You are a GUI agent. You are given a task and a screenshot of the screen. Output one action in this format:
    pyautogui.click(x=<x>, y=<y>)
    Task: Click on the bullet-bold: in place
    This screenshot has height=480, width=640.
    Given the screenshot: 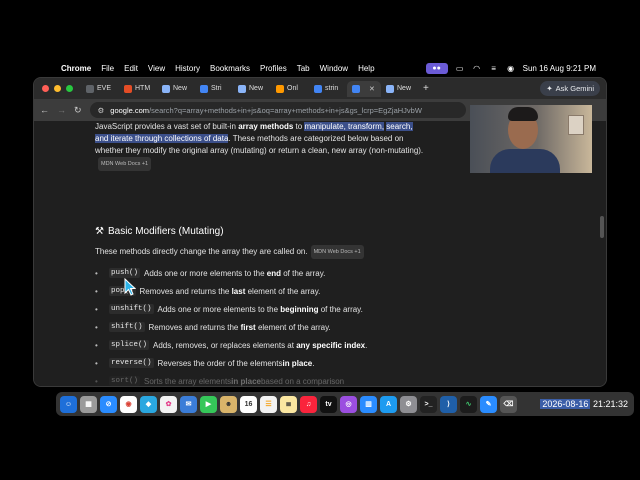 What is the action you would take?
    pyautogui.click(x=297, y=363)
    